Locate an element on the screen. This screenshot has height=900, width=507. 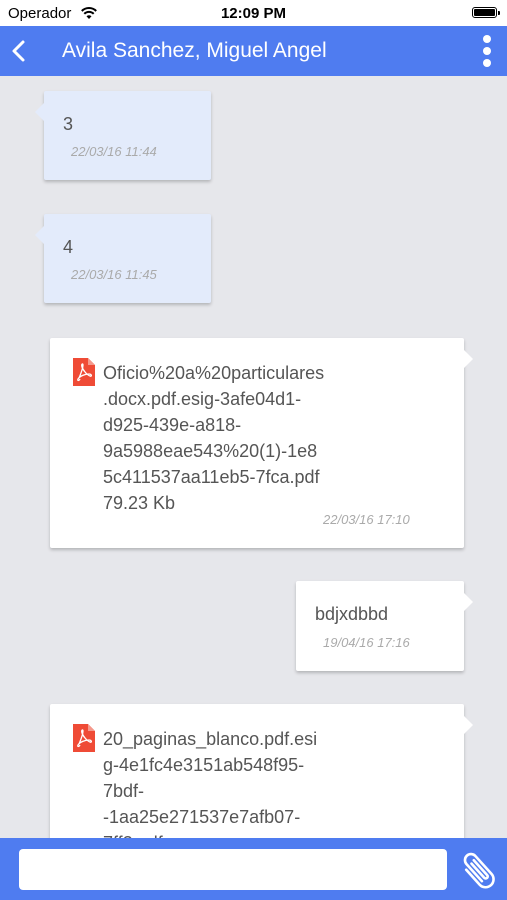
message-text: 3 is located at coordinates (68, 124).